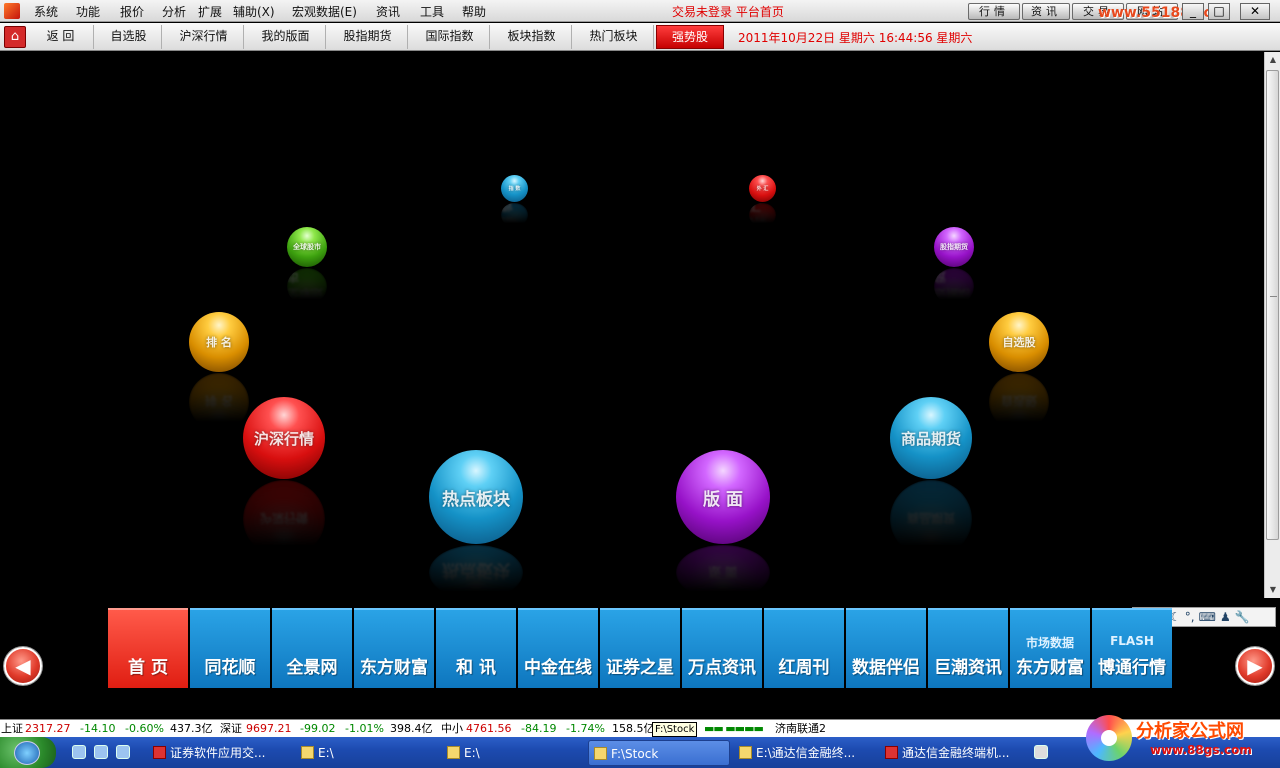 The image size is (1280, 768). What do you see at coordinates (79, 752) in the screenshot?
I see `show-desktop-icon` at bounding box center [79, 752].